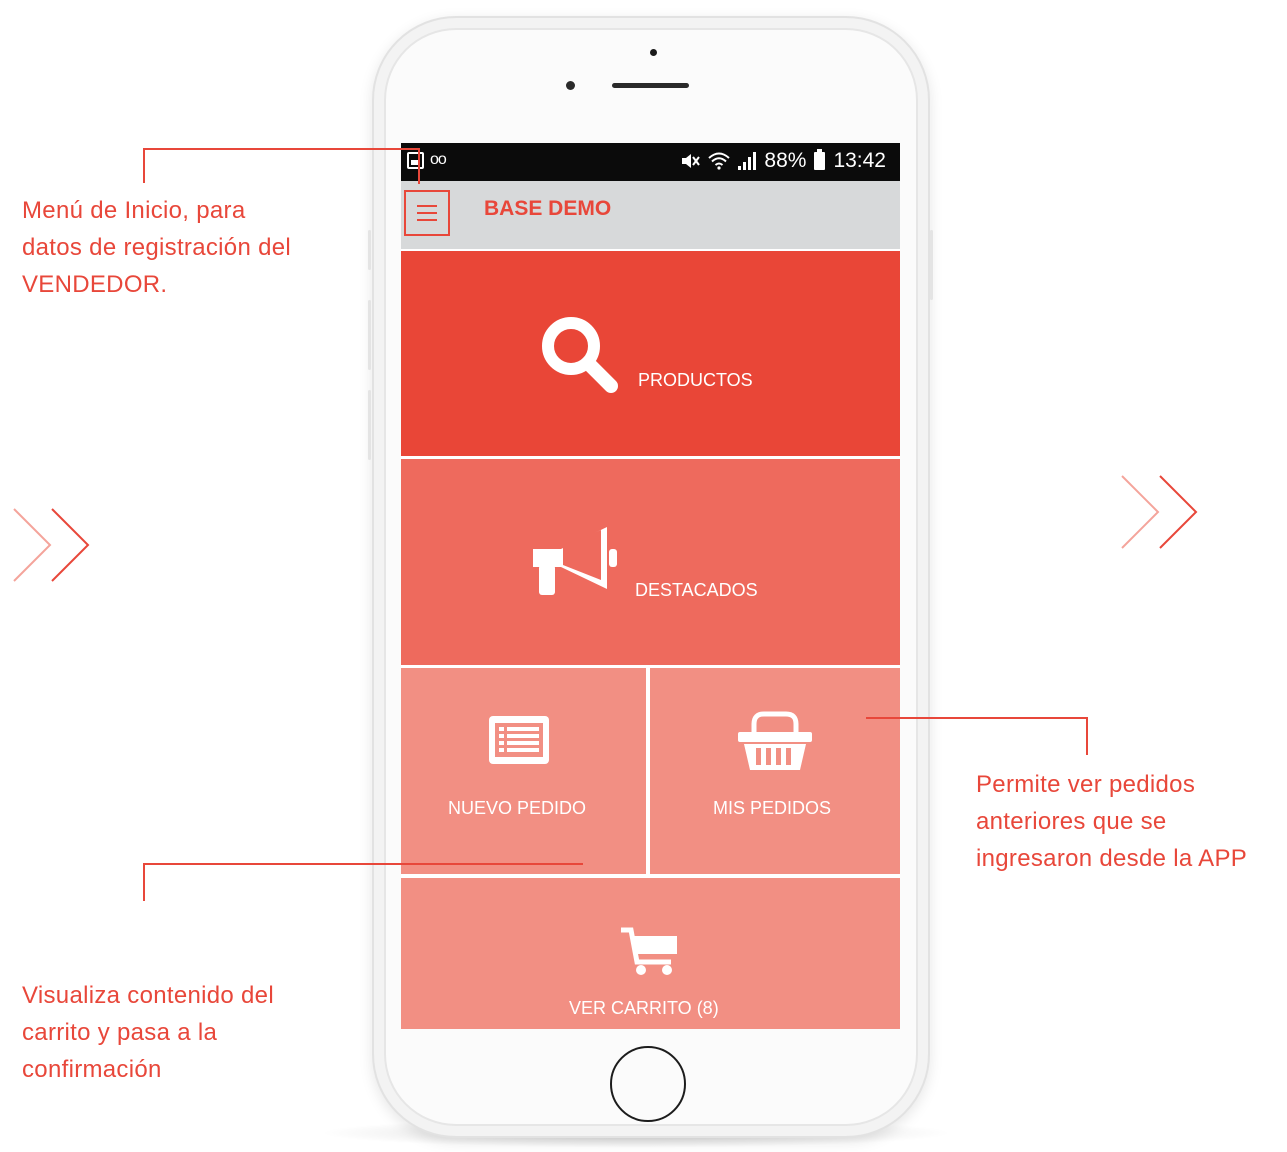  I want to click on voicemail-icon: oo, so click(438, 159).